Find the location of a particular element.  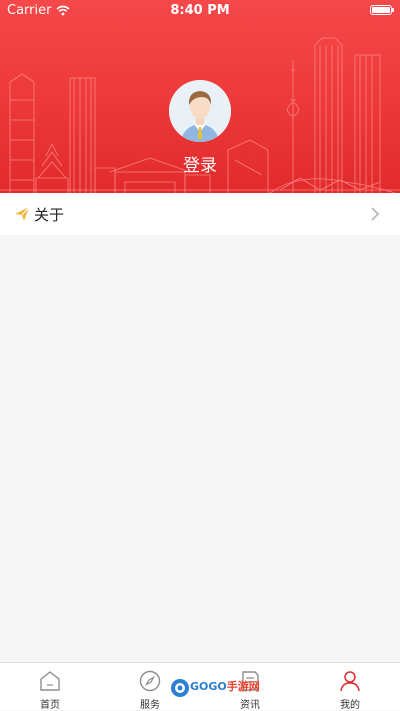

home-icon is located at coordinates (50, 681).